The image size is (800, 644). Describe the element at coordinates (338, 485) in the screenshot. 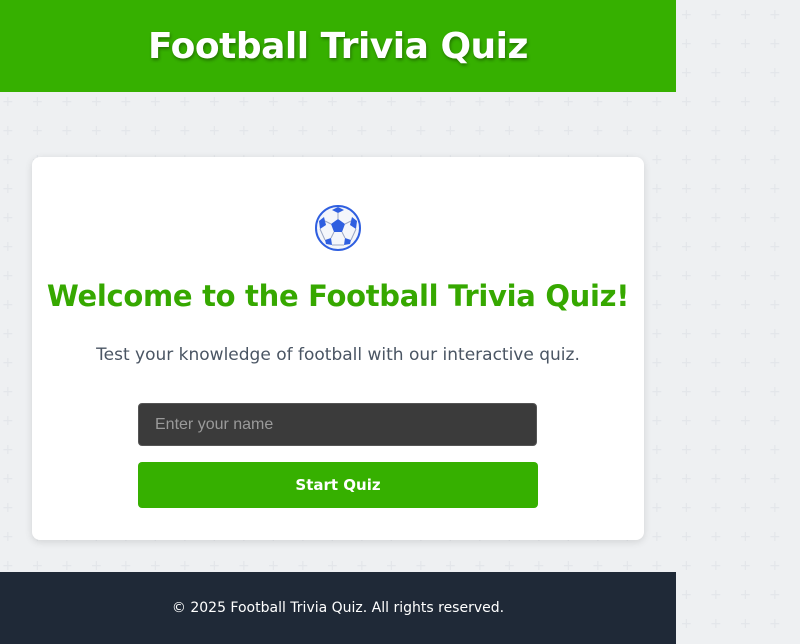

I see `start-quiz-button: Start Quiz` at that location.